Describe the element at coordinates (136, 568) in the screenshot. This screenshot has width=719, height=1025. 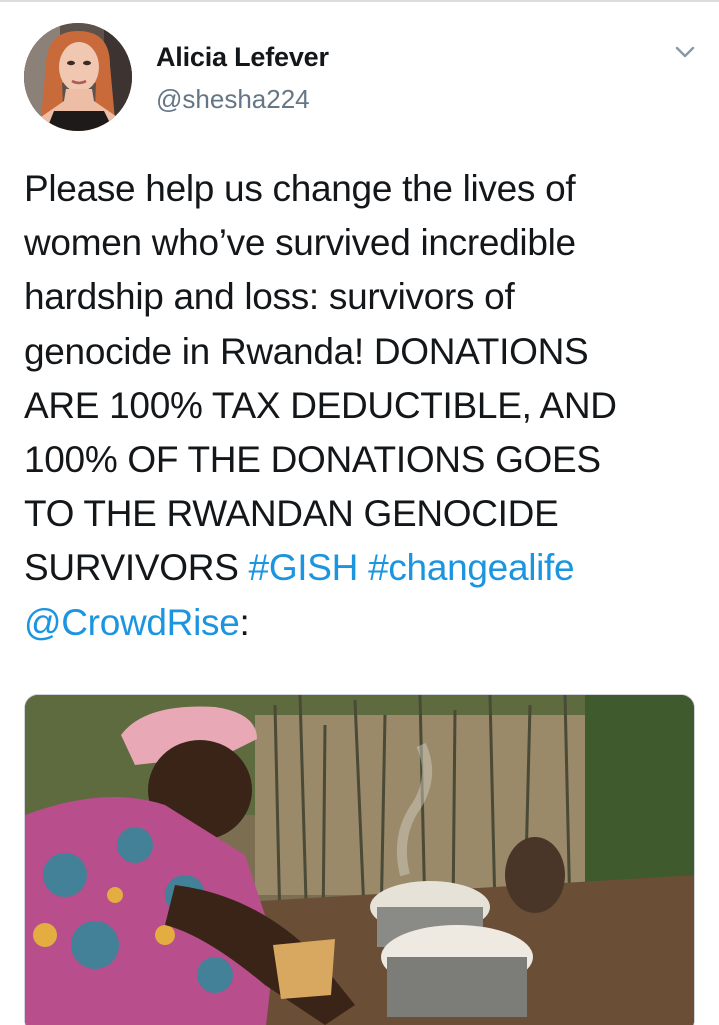
I see `tweet-text-segment: SURVIVORS` at that location.